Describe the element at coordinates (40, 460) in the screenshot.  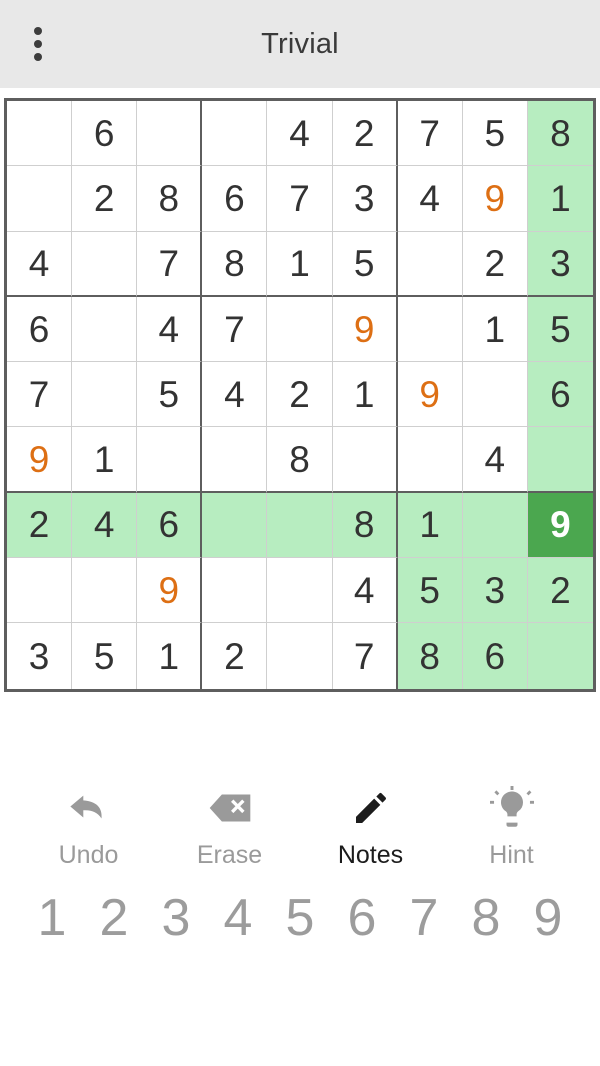
I see `sudoku-cell-r6c1: 9` at that location.